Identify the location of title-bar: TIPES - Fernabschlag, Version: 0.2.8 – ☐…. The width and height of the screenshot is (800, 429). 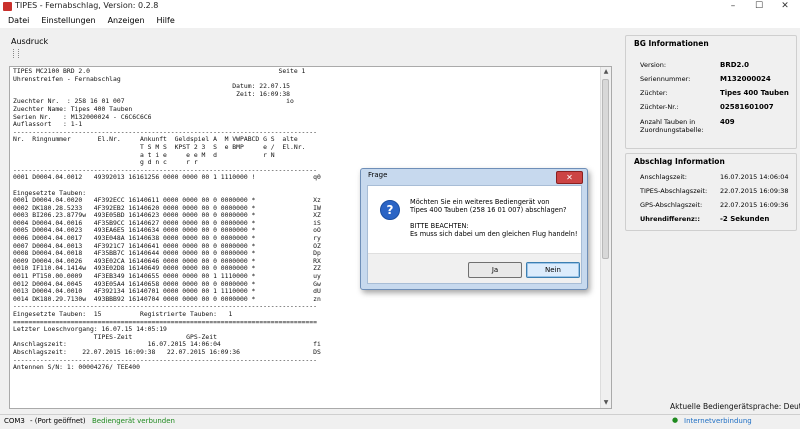
(400, 7).